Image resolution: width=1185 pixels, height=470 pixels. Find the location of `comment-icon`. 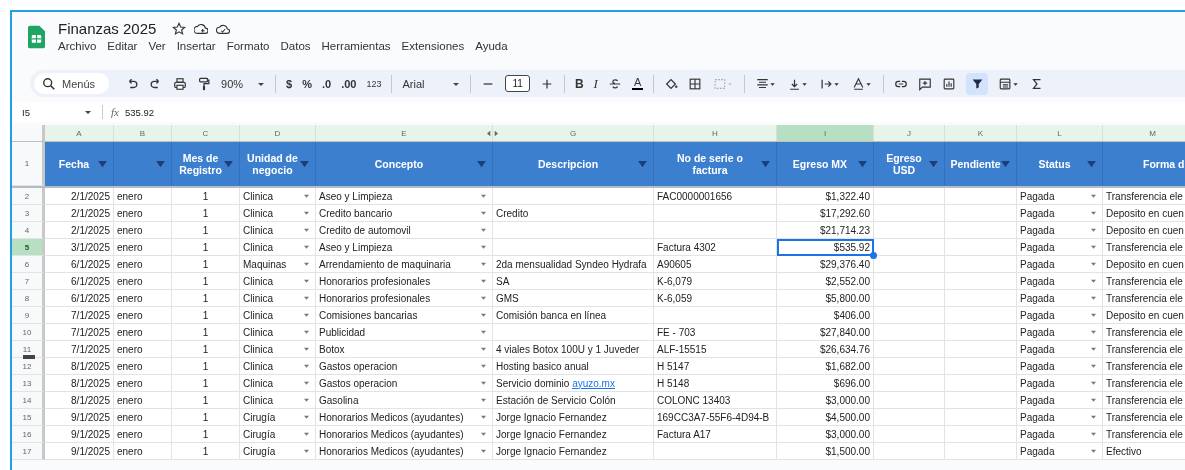

comment-icon is located at coordinates (925, 83).